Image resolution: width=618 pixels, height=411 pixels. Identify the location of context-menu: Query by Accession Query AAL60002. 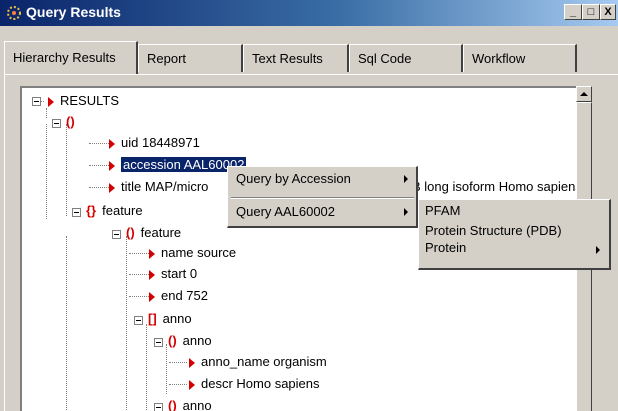
(322, 197).